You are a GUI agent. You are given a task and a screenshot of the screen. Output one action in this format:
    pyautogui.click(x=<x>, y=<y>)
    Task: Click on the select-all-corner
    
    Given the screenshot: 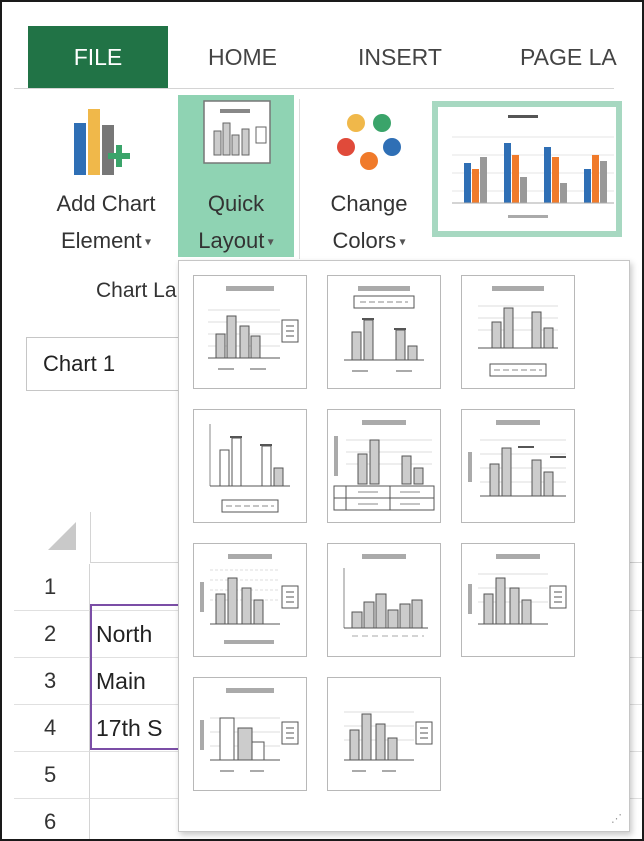 What is the action you would take?
    pyautogui.click(x=62, y=536)
    